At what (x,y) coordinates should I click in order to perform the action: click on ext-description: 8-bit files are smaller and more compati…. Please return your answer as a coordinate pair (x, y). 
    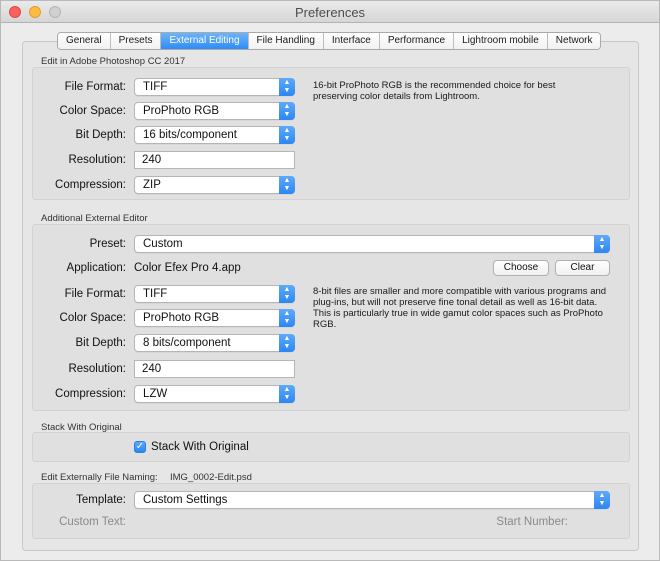
    Looking at the image, I should click on (460, 308).